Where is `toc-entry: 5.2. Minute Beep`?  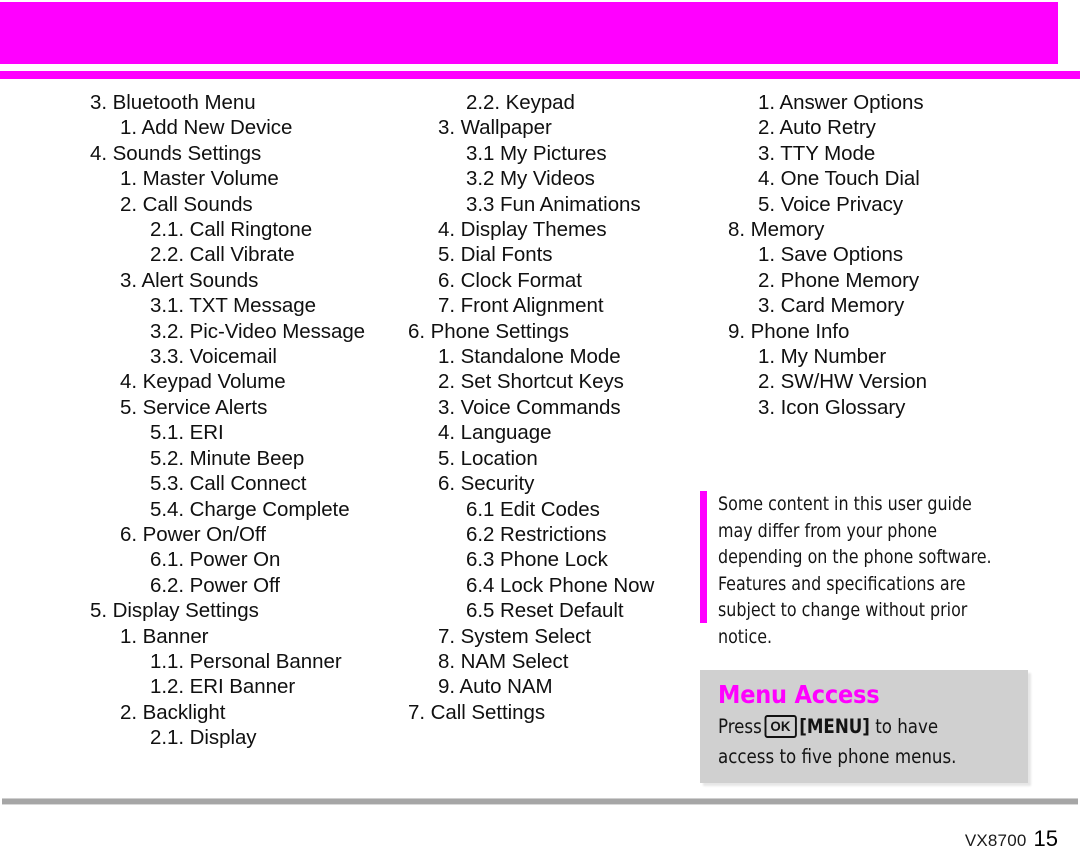 toc-entry: 5.2. Minute Beep is located at coordinates (227, 458).